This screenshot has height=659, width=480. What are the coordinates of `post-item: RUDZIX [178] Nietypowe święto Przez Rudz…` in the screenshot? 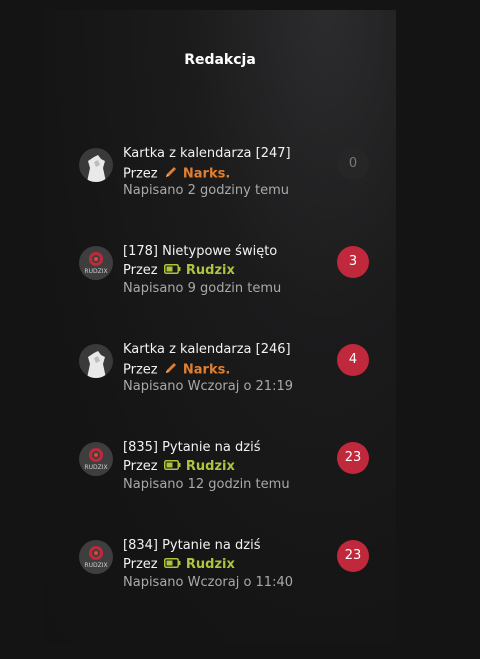 It's located at (229, 280).